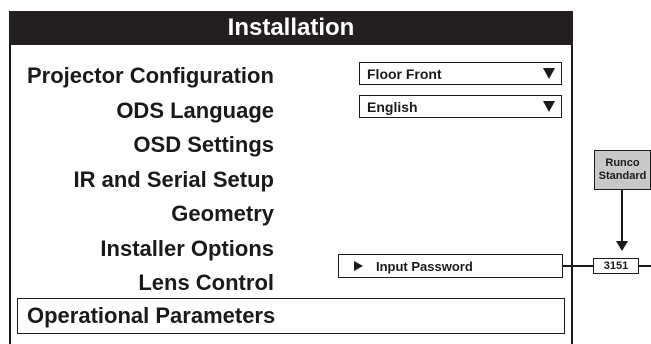  I want to click on input-password-label: Input Password, so click(424, 266).